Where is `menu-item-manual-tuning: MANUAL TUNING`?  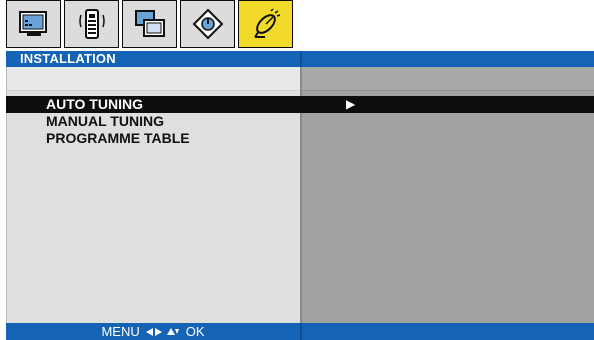
menu-item-manual-tuning: MANUAL TUNING is located at coordinates (300, 121).